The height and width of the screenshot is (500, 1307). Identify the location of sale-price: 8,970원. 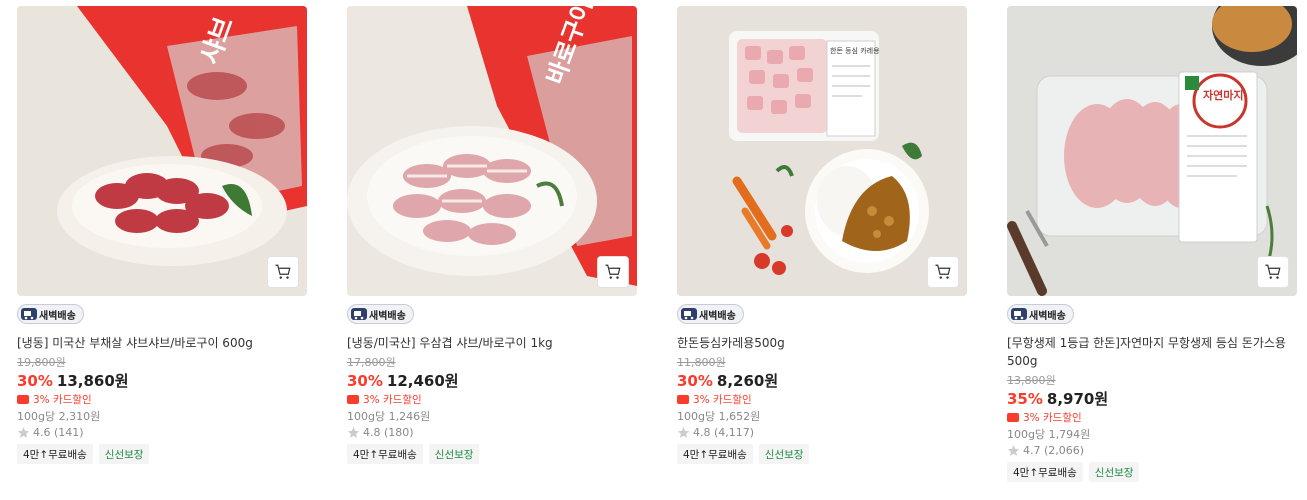
(1077, 399).